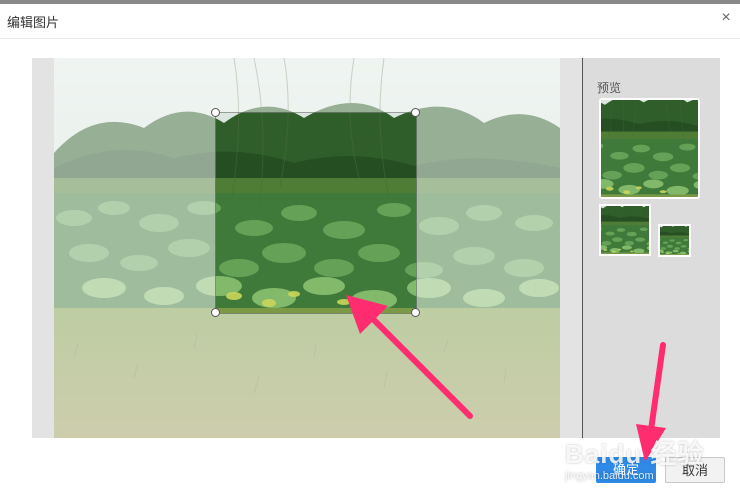  Describe the element at coordinates (649, 148) in the screenshot. I see `preview-thumbnail-large` at that location.